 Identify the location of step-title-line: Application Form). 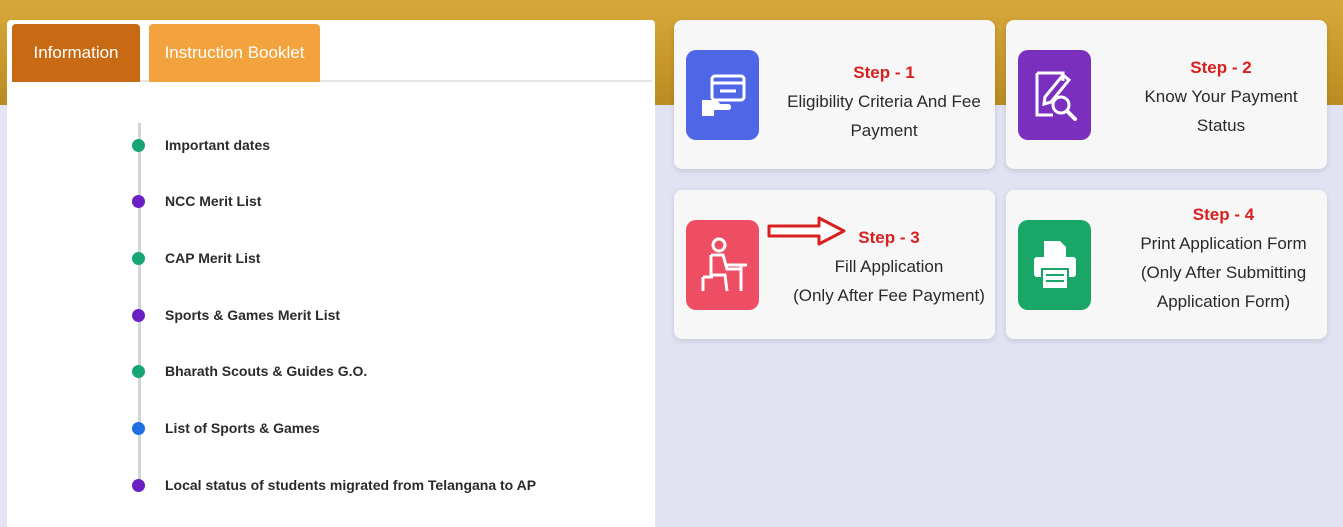
(1223, 301).